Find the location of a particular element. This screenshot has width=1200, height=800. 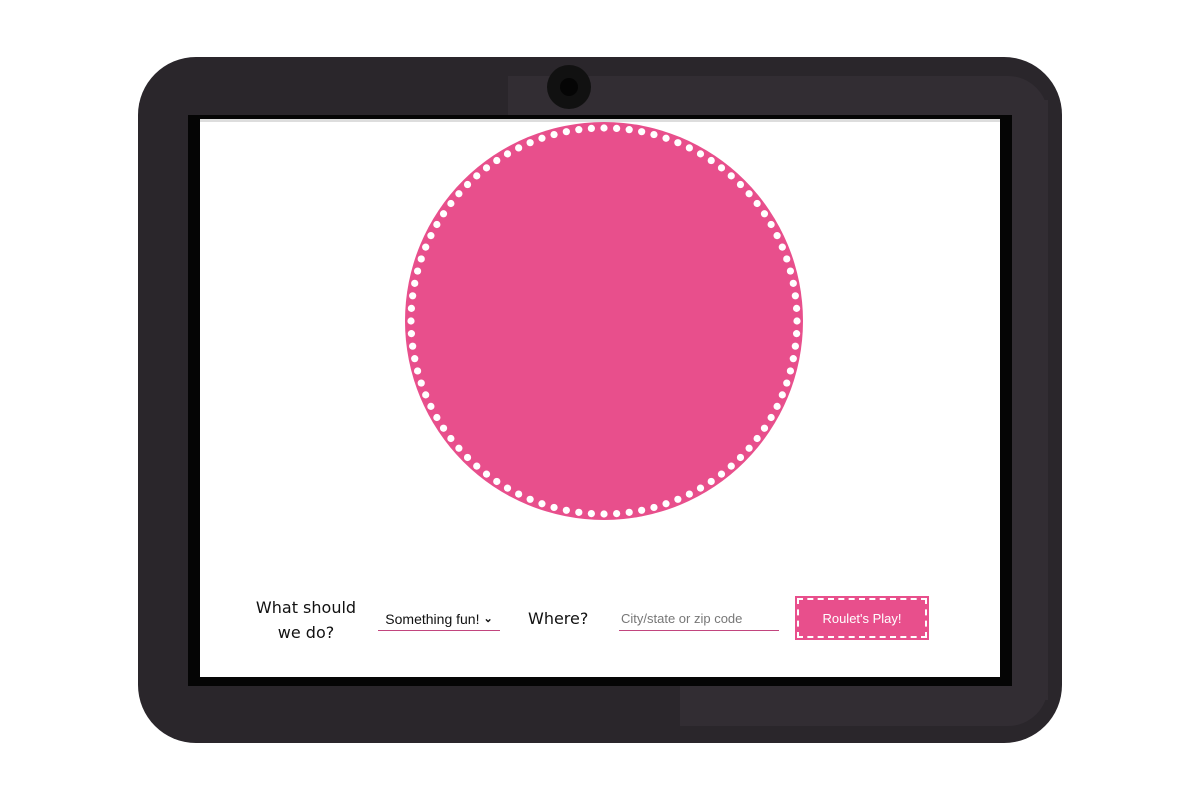

activity-select-value: Something fun! is located at coordinates (432, 618).